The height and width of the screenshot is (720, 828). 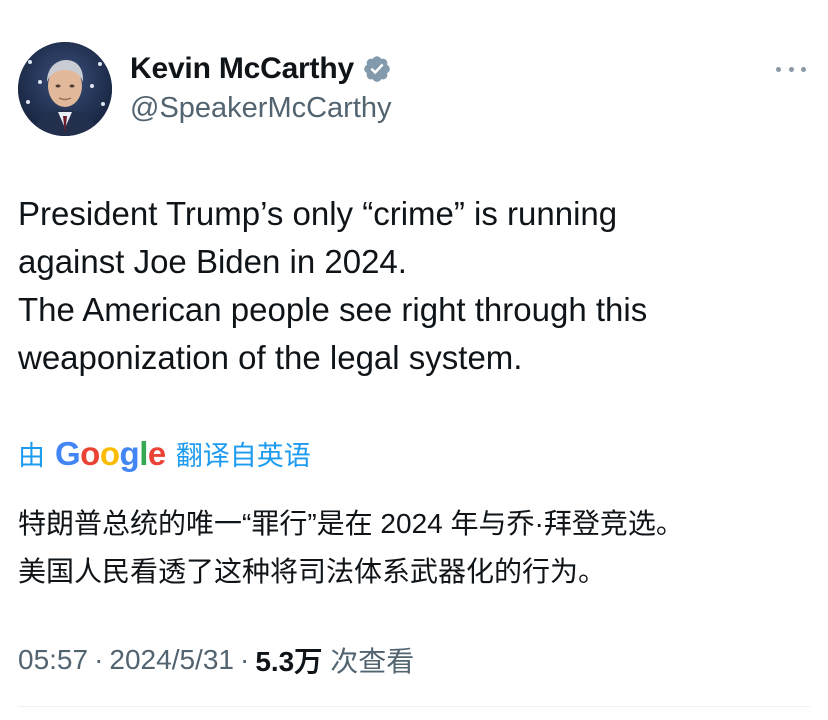 I want to click on translation-suffix: 翻译自英语, so click(x=243, y=456).